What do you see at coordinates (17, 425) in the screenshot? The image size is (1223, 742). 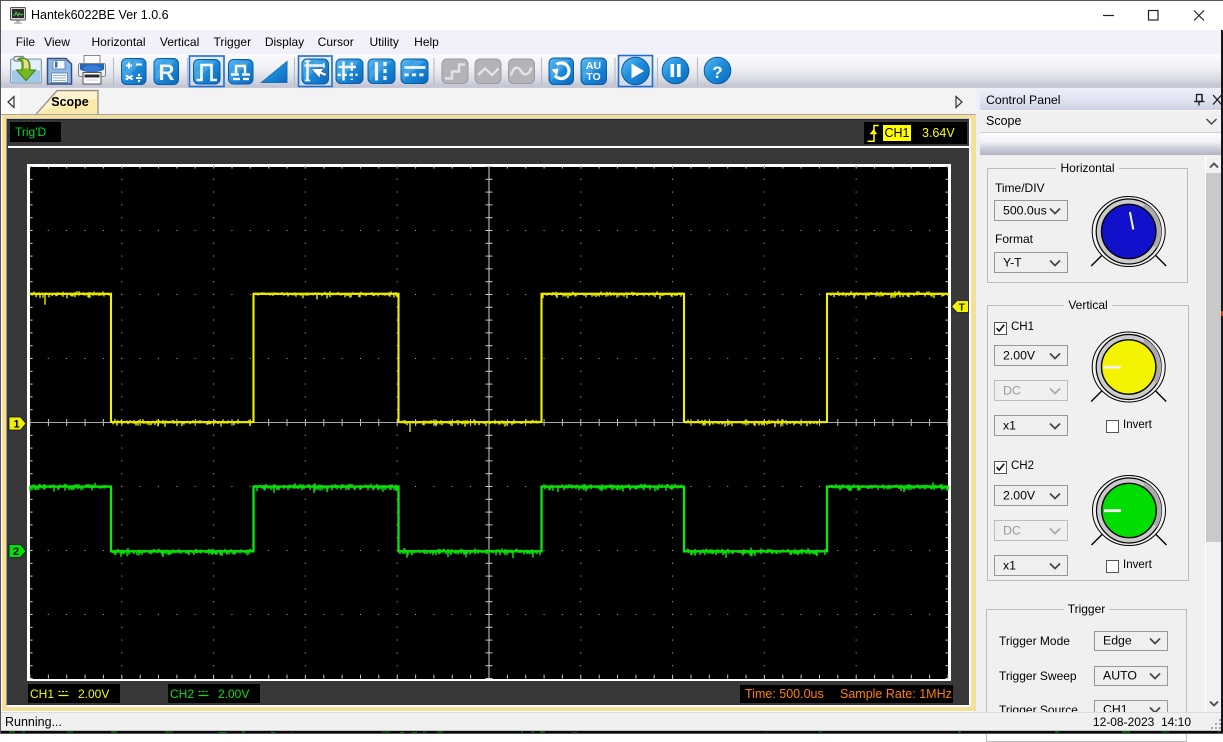 I see `svg-text: 1` at bounding box center [17, 425].